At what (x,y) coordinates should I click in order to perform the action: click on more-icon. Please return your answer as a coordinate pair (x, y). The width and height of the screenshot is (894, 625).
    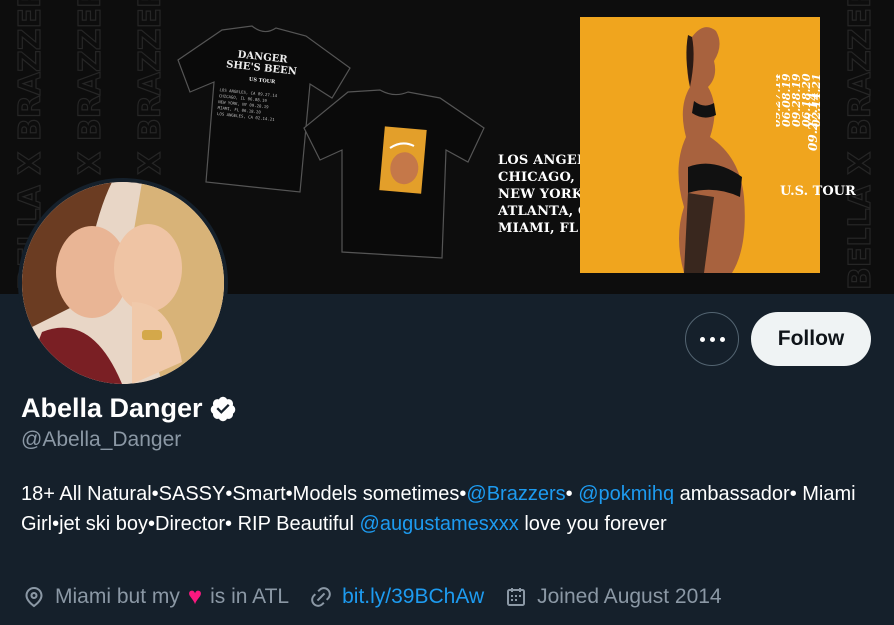
    Looking at the image, I should click on (712, 339).